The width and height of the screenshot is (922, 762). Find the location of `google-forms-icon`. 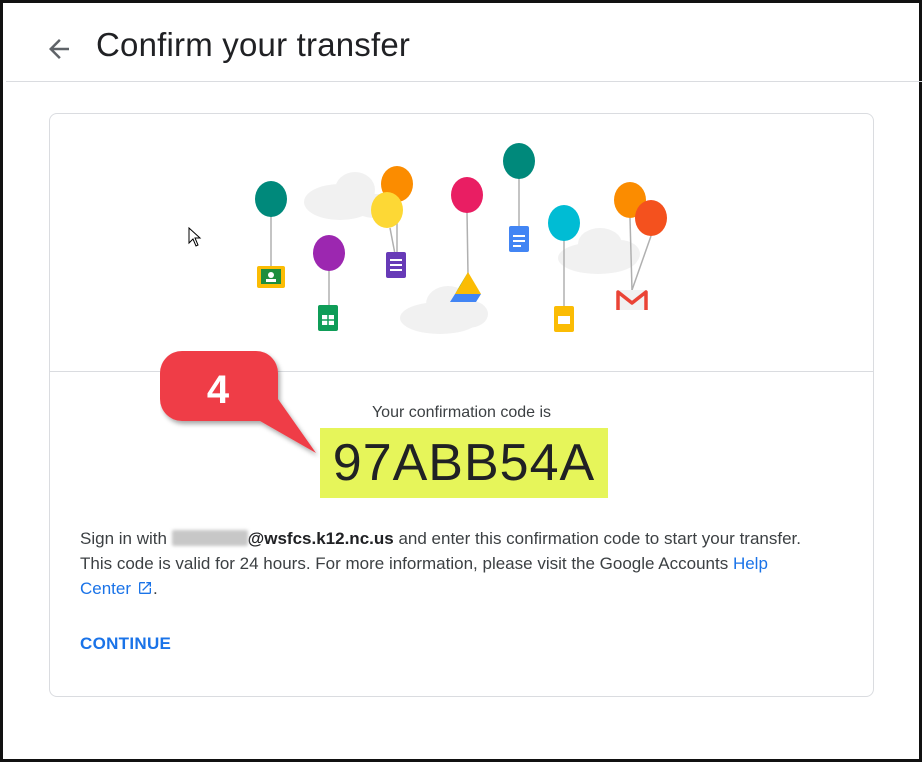

google-forms-icon is located at coordinates (396, 265).